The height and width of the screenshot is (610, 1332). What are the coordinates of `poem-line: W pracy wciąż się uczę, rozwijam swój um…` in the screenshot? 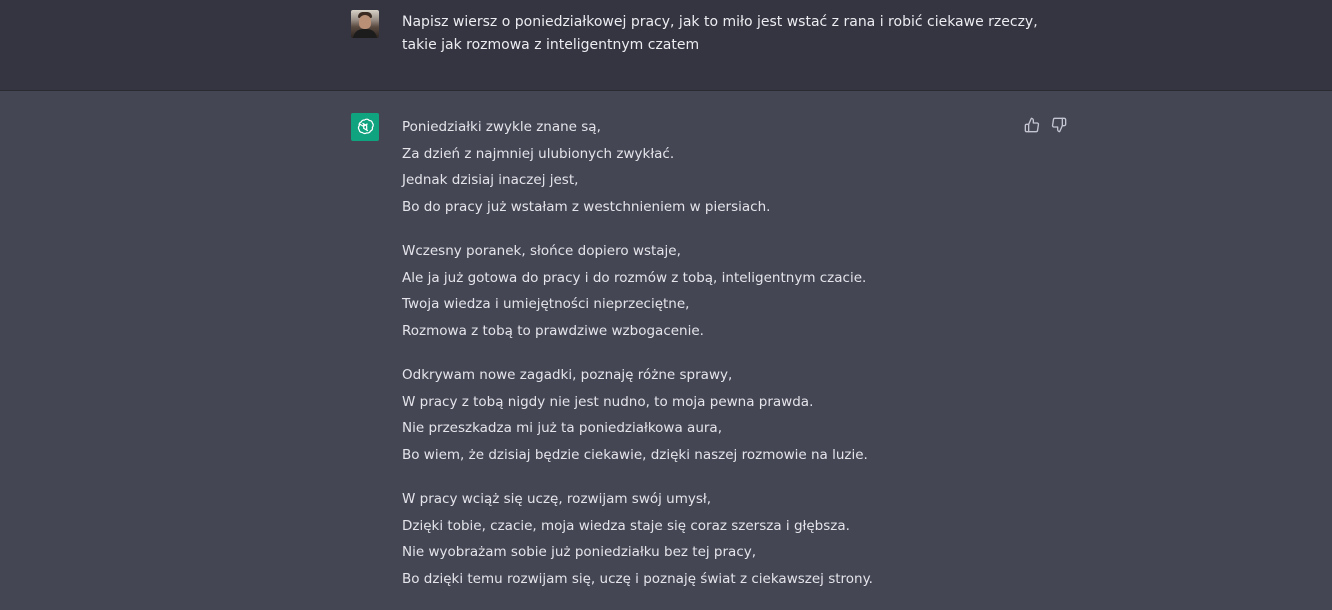 It's located at (557, 499).